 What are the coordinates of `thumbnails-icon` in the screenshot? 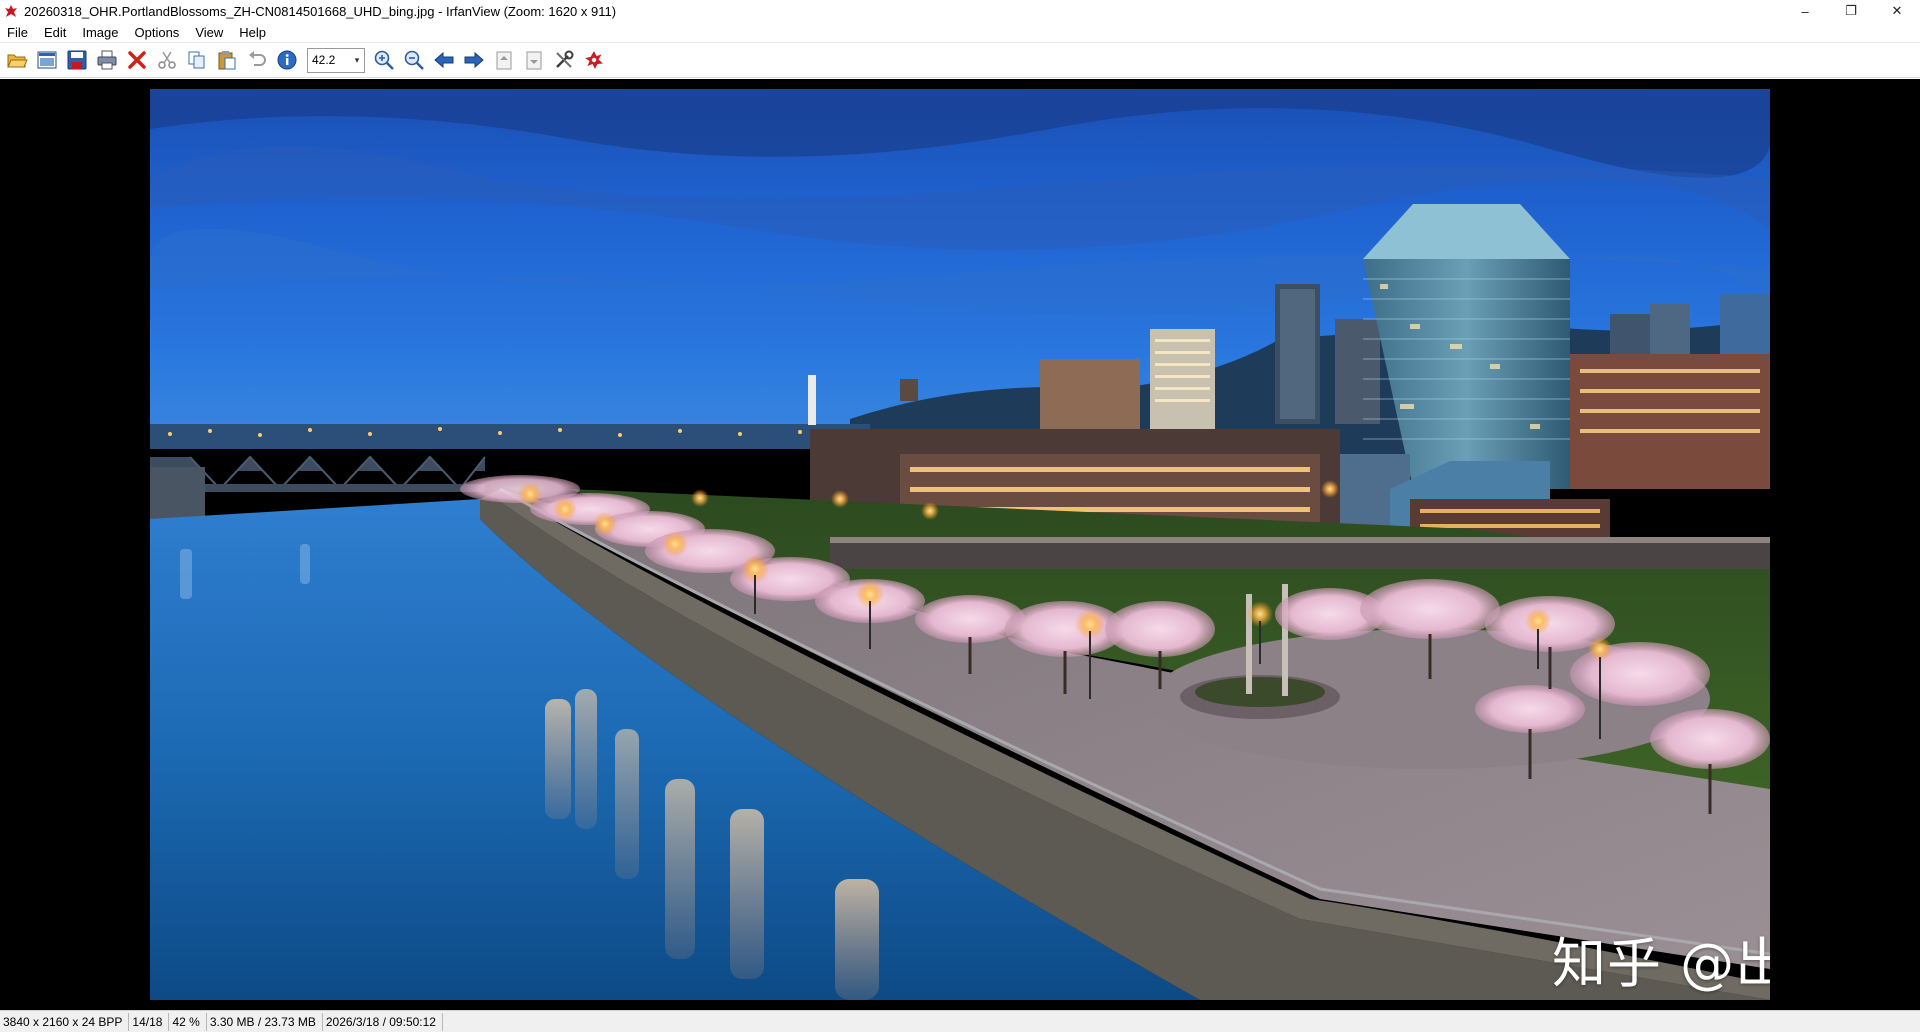 It's located at (47, 60).